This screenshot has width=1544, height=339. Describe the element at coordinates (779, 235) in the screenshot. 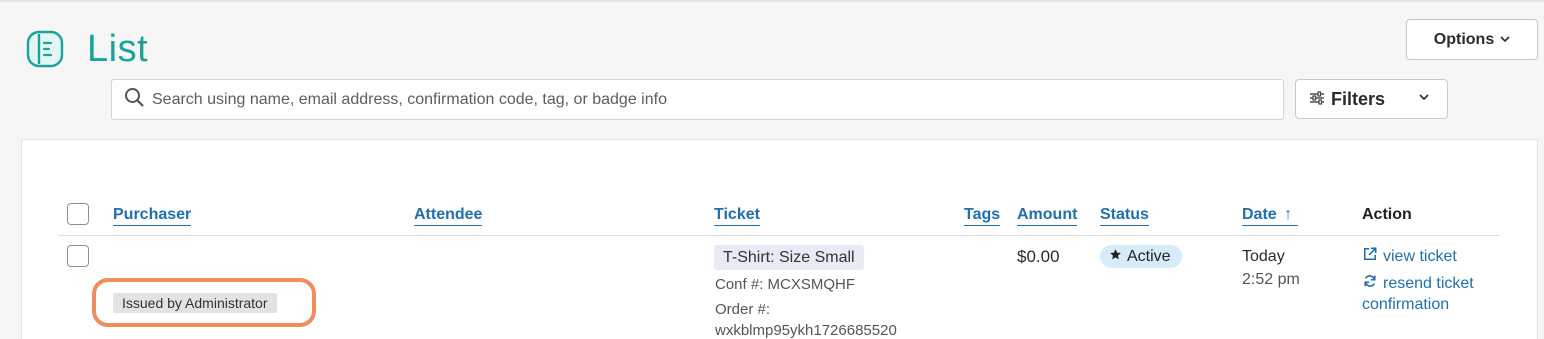

I see `header-divider` at that location.